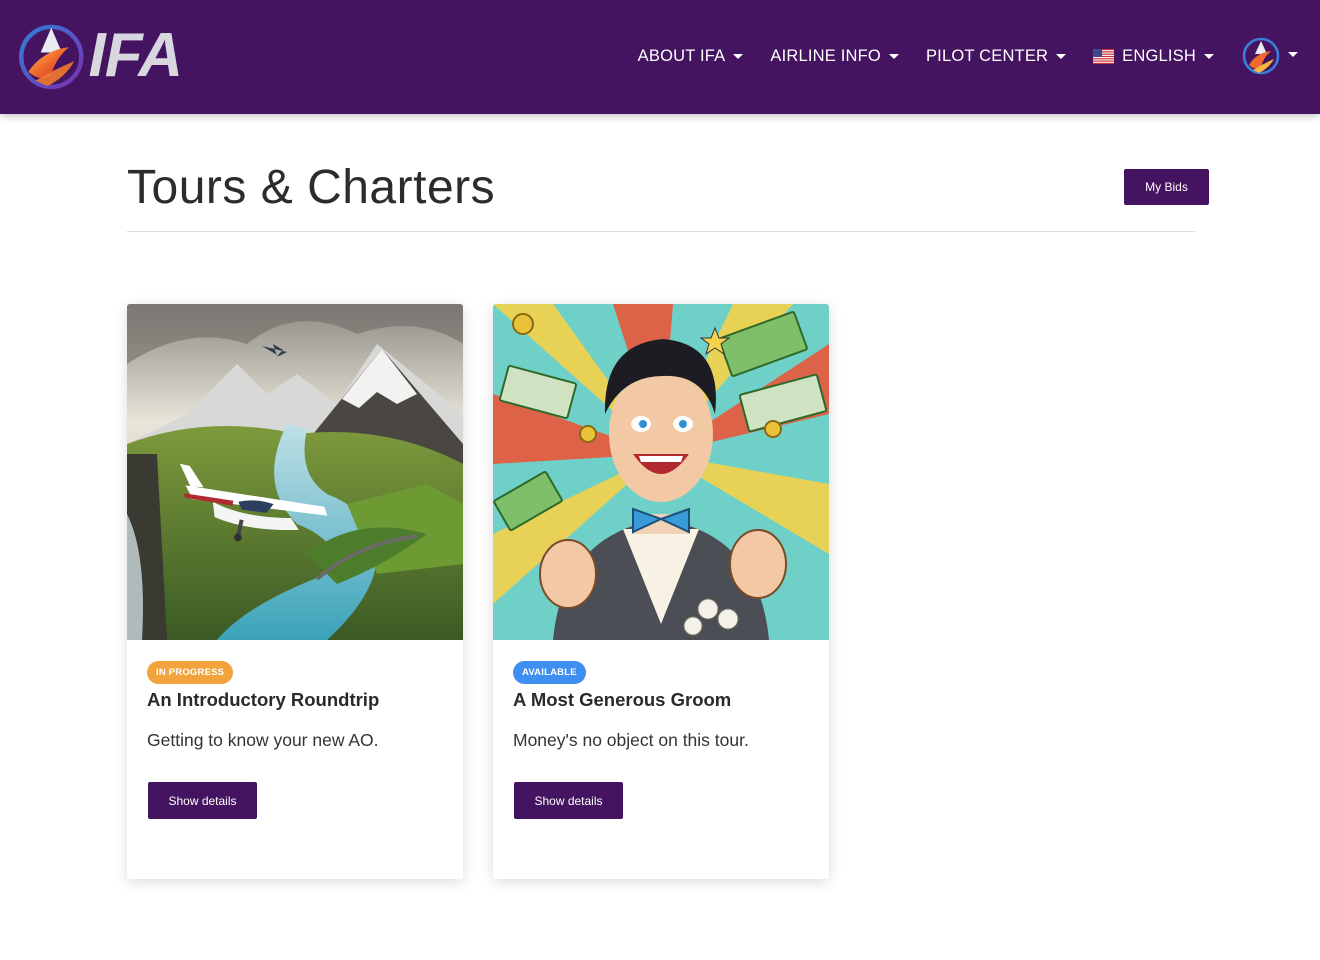 The width and height of the screenshot is (1320, 960). Describe the element at coordinates (681, 55) in the screenshot. I see `nav-about-ifa-label: ABOUT IFA` at that location.